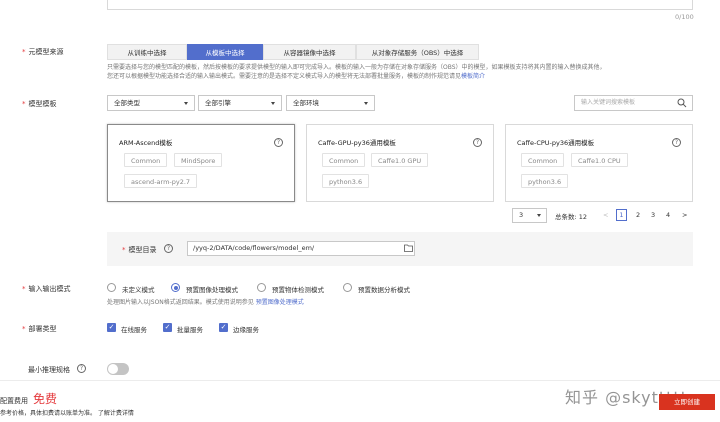 The height and width of the screenshot is (422, 720). I want to click on card-tag: Caffe1.0 GPU, so click(400, 160).